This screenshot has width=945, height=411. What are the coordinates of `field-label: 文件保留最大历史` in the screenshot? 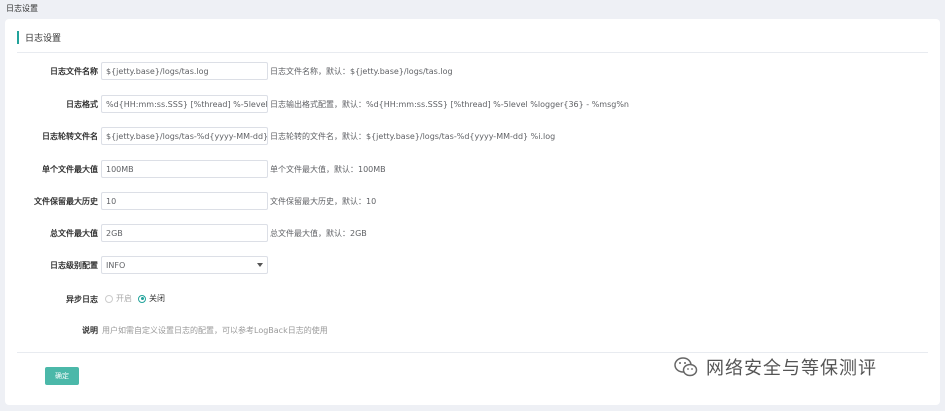 It's located at (66, 201).